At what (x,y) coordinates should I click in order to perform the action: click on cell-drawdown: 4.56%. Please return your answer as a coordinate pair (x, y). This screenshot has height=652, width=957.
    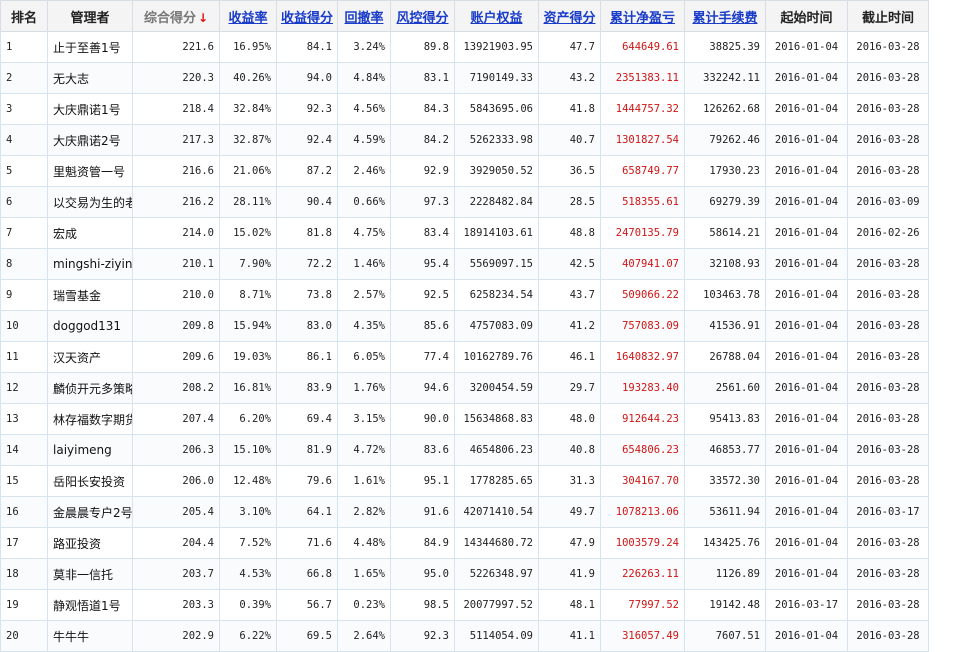
    Looking at the image, I should click on (364, 109).